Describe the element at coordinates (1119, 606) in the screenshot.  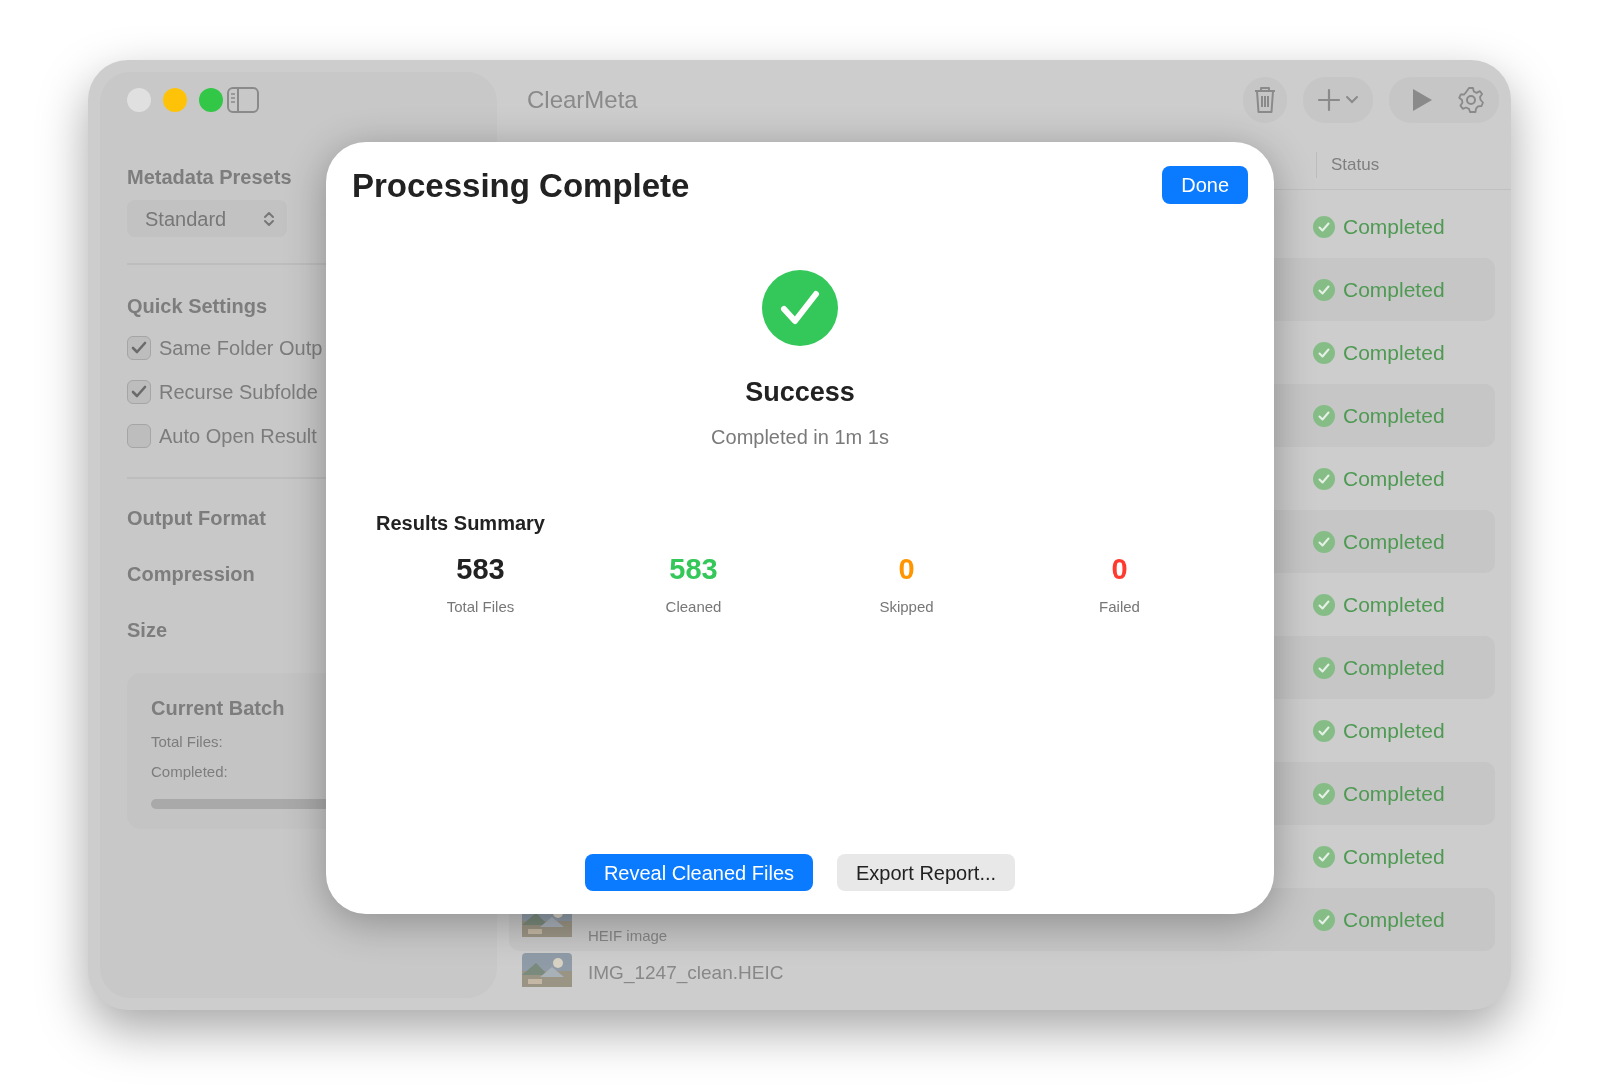
I see `stat-label: Failed` at that location.